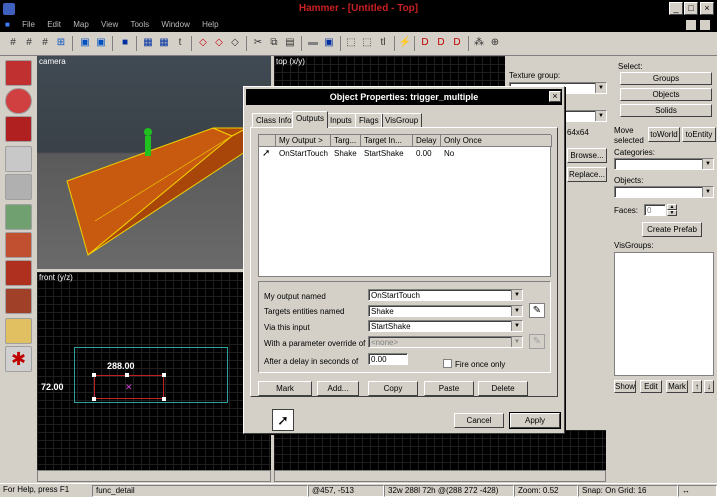 This screenshot has height=497, width=717. Describe the element at coordinates (449, 388) in the screenshot. I see `paste-button: Paste` at that location.